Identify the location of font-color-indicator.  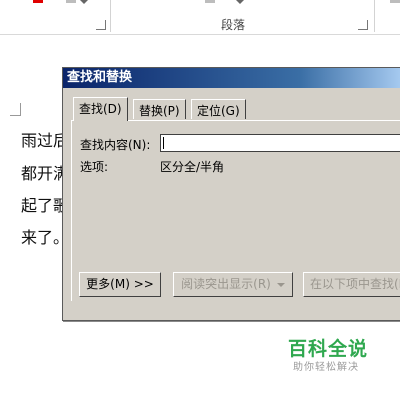
(38, 1).